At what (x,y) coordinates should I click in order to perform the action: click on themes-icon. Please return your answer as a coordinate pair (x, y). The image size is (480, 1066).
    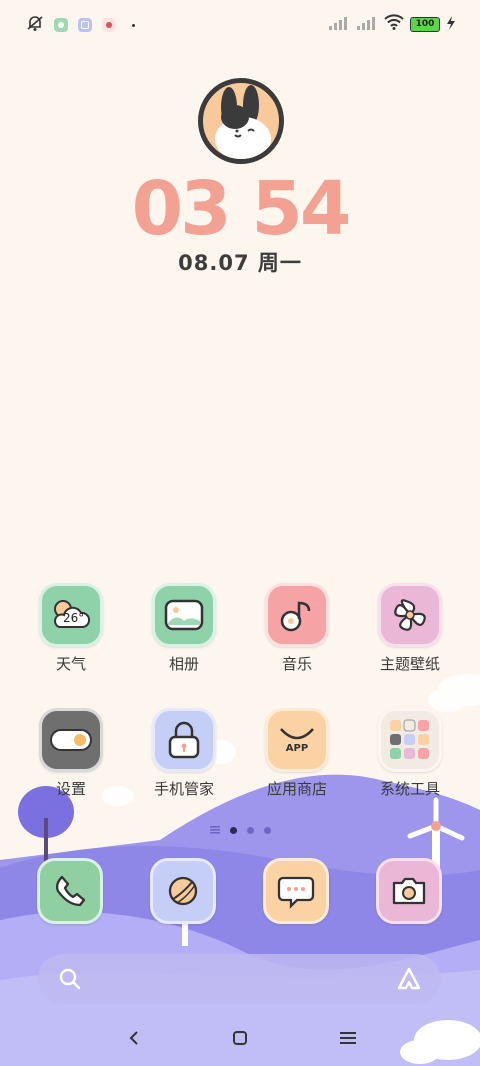
    Looking at the image, I should click on (410, 615).